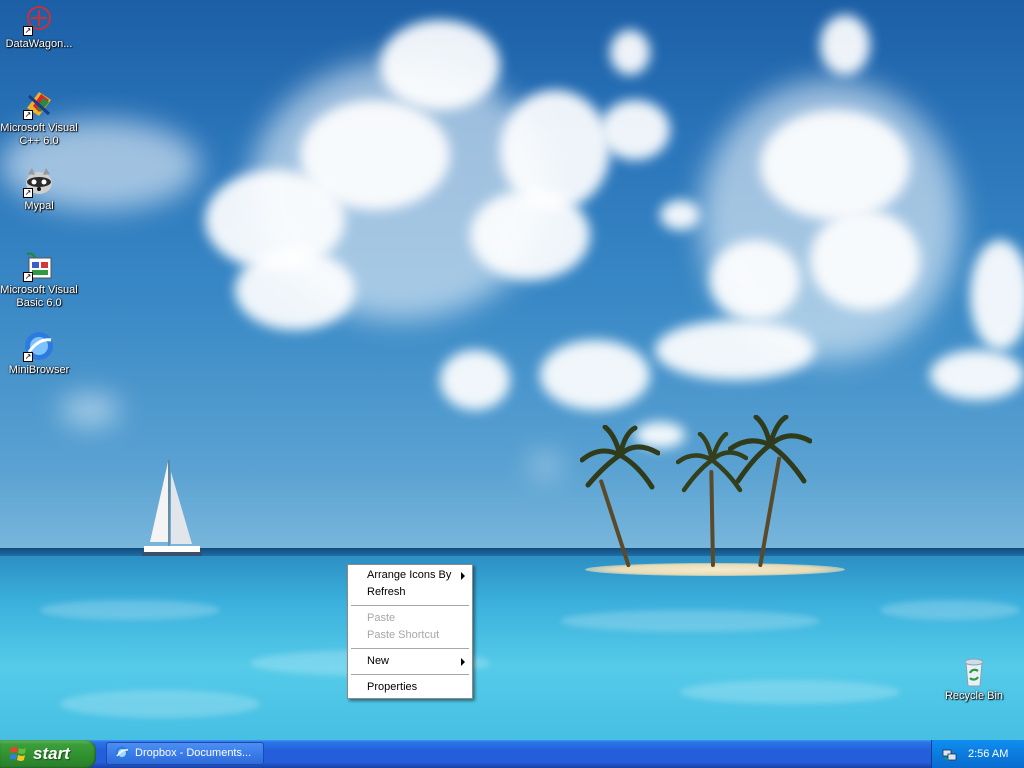 The image size is (1024, 768). I want to click on desktop-icon-label: Microsoft Visual C++ 6.0, so click(39, 134).